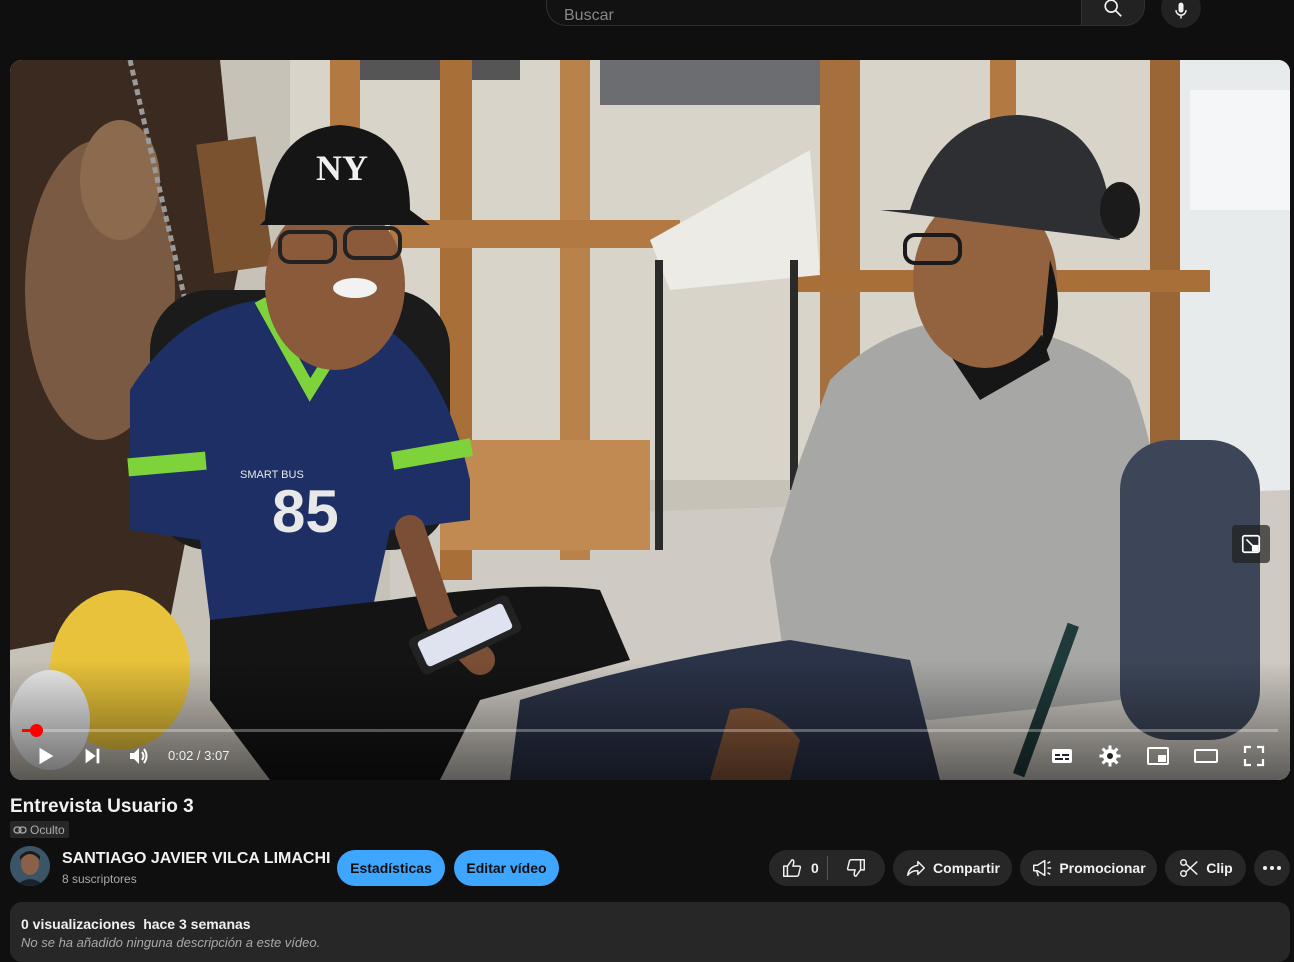 The image size is (1294, 962). I want to click on play-icon, so click(46, 756).